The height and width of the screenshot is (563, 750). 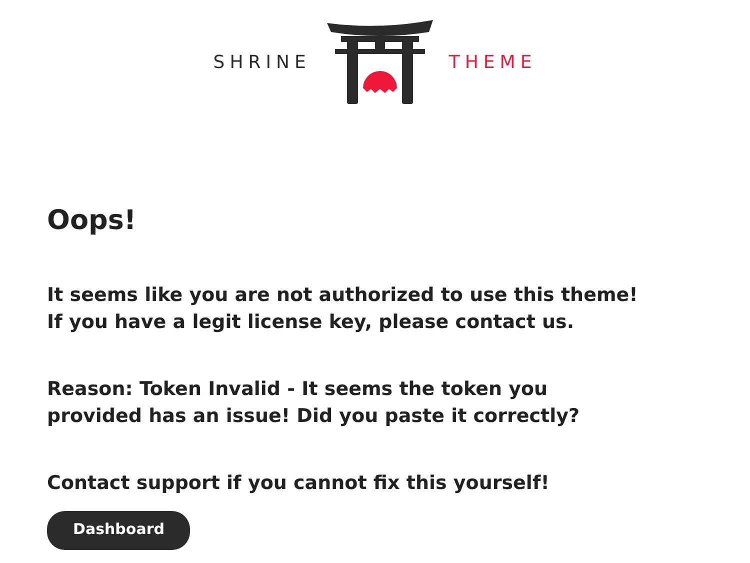 I want to click on logo-text: THEME, so click(x=492, y=62).